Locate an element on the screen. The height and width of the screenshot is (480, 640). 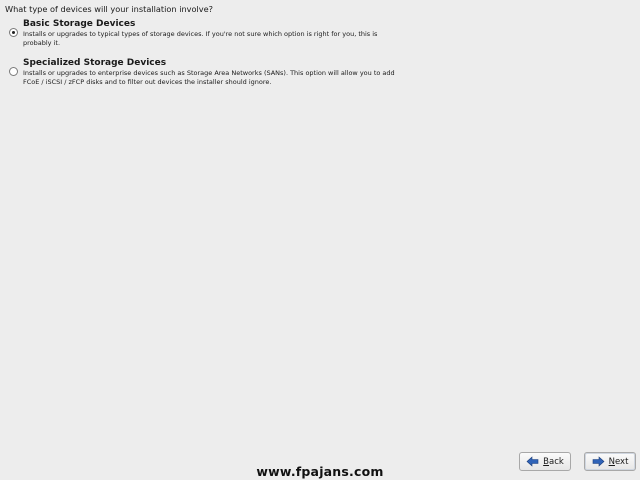
option-specialized-title: Specialized Storage Devices is located at coordinates (95, 63).